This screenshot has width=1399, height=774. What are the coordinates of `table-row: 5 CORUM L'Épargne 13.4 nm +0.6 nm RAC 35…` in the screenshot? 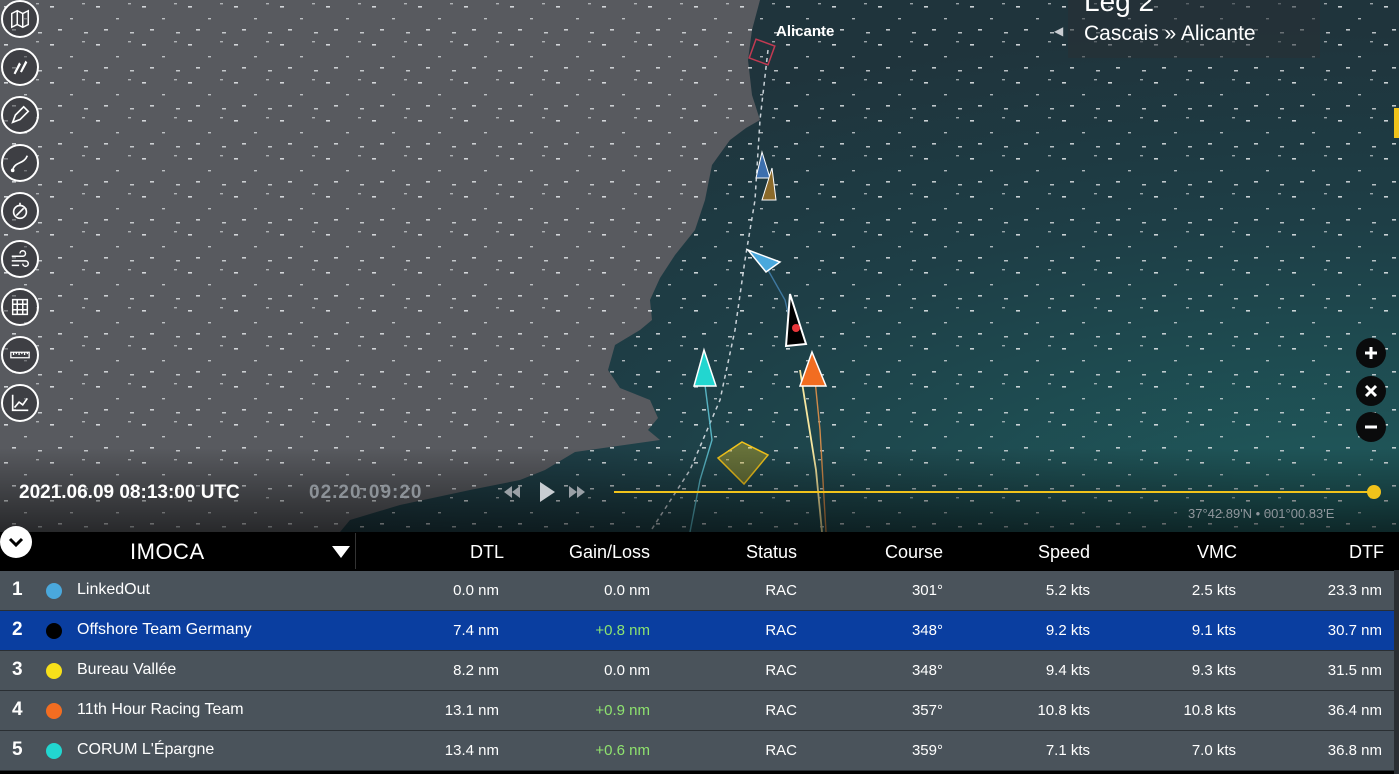 It's located at (697, 751).